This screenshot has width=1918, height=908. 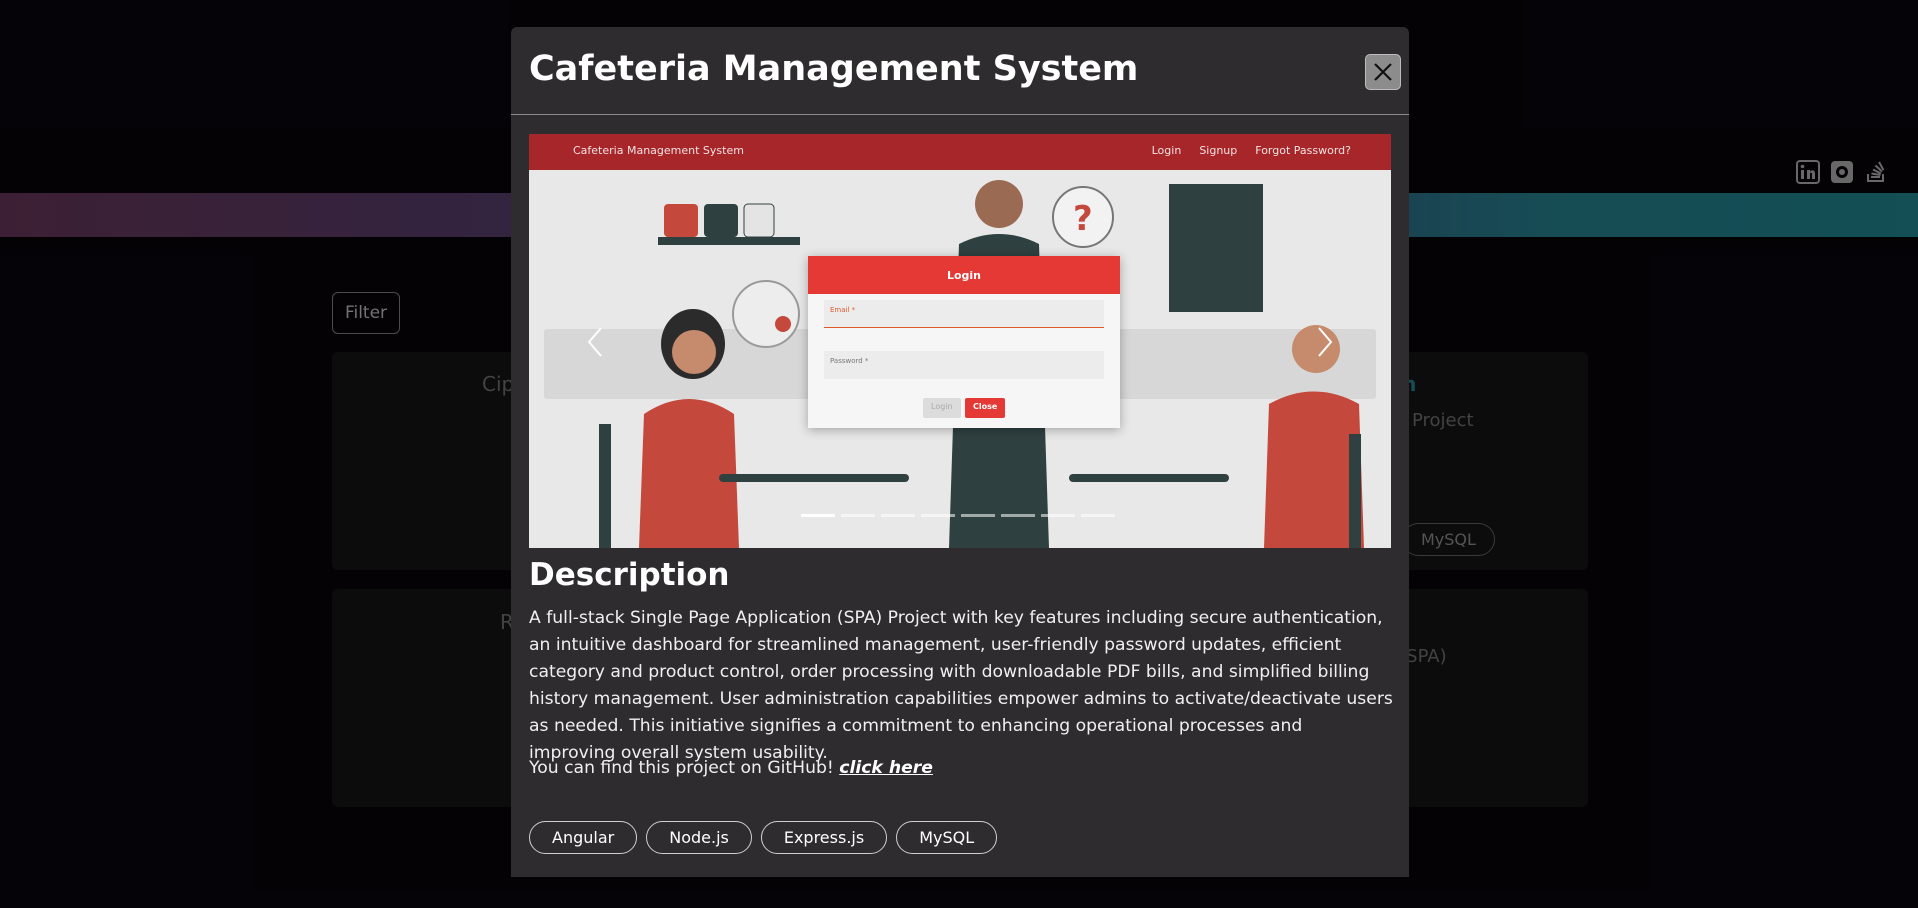 What do you see at coordinates (985, 408) in the screenshot?
I see `close-button-preview: Close` at bounding box center [985, 408].